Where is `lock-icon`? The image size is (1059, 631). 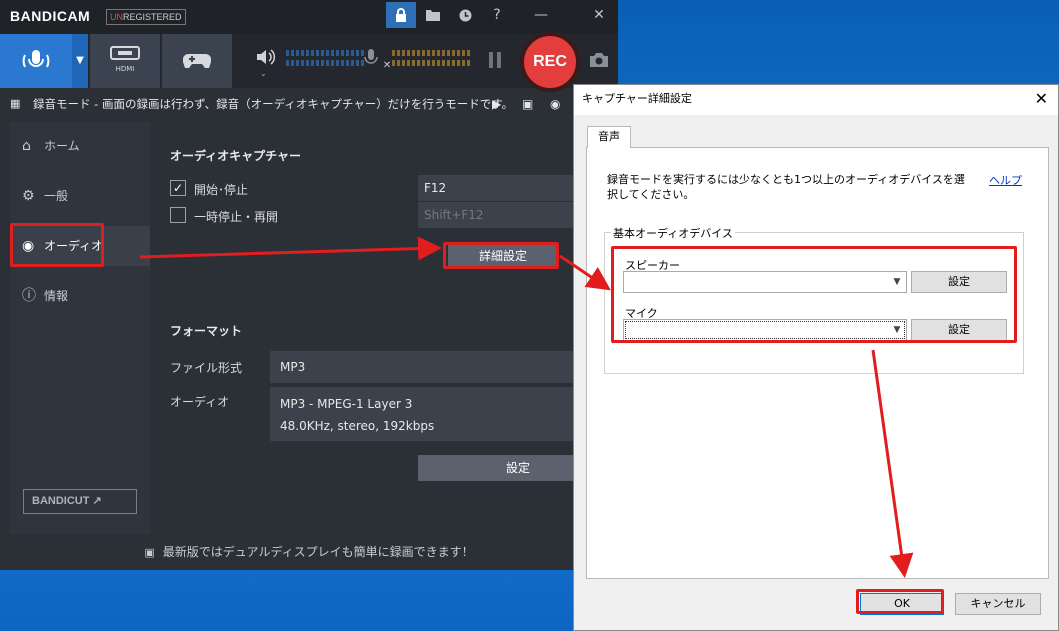
lock-icon is located at coordinates (401, 15).